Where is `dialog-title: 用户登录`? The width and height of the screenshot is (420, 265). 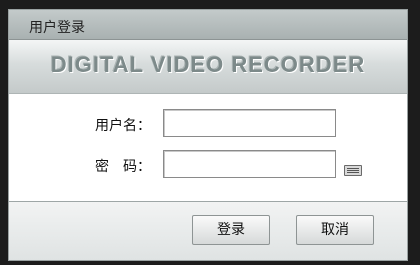 dialog-title: 用户登录 is located at coordinates (57, 28).